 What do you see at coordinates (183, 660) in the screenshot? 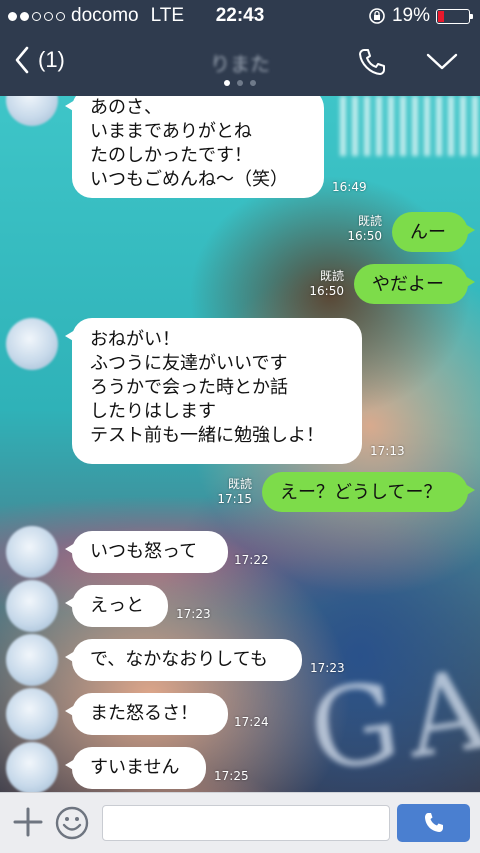
I see `message-bubble-incoming: で、なかなおりしても` at bounding box center [183, 660].